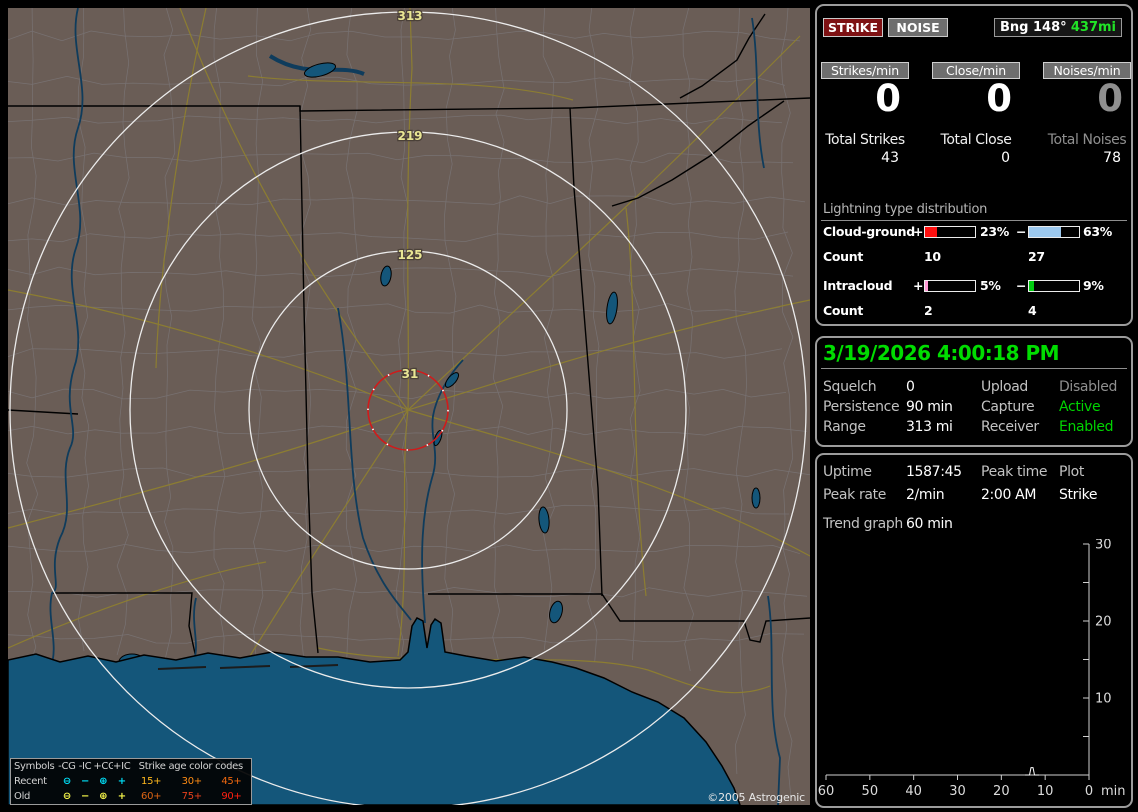  Describe the element at coordinates (972, 669) in the screenshot. I see `trend-graph: 10 20 30 60 50 40 30 20 10 0 min` at that location.